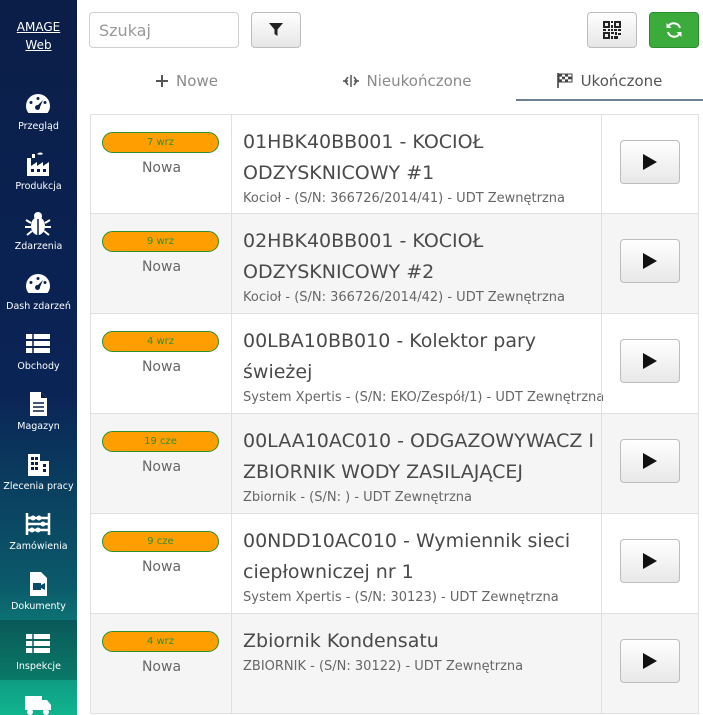  What do you see at coordinates (350, 81) in the screenshot?
I see `split-icon` at bounding box center [350, 81].